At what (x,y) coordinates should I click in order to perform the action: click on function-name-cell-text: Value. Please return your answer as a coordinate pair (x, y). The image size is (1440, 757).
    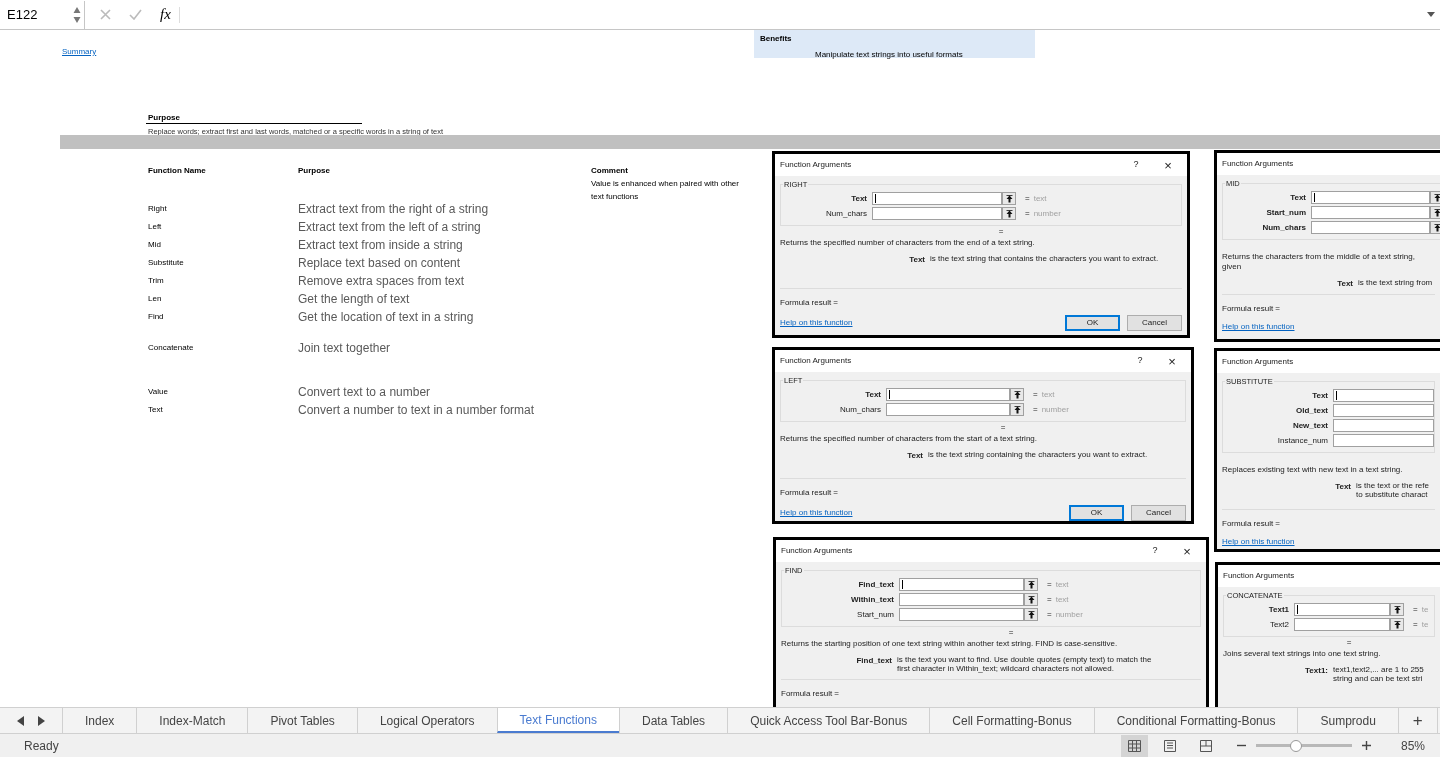
    Looking at the image, I should click on (158, 392).